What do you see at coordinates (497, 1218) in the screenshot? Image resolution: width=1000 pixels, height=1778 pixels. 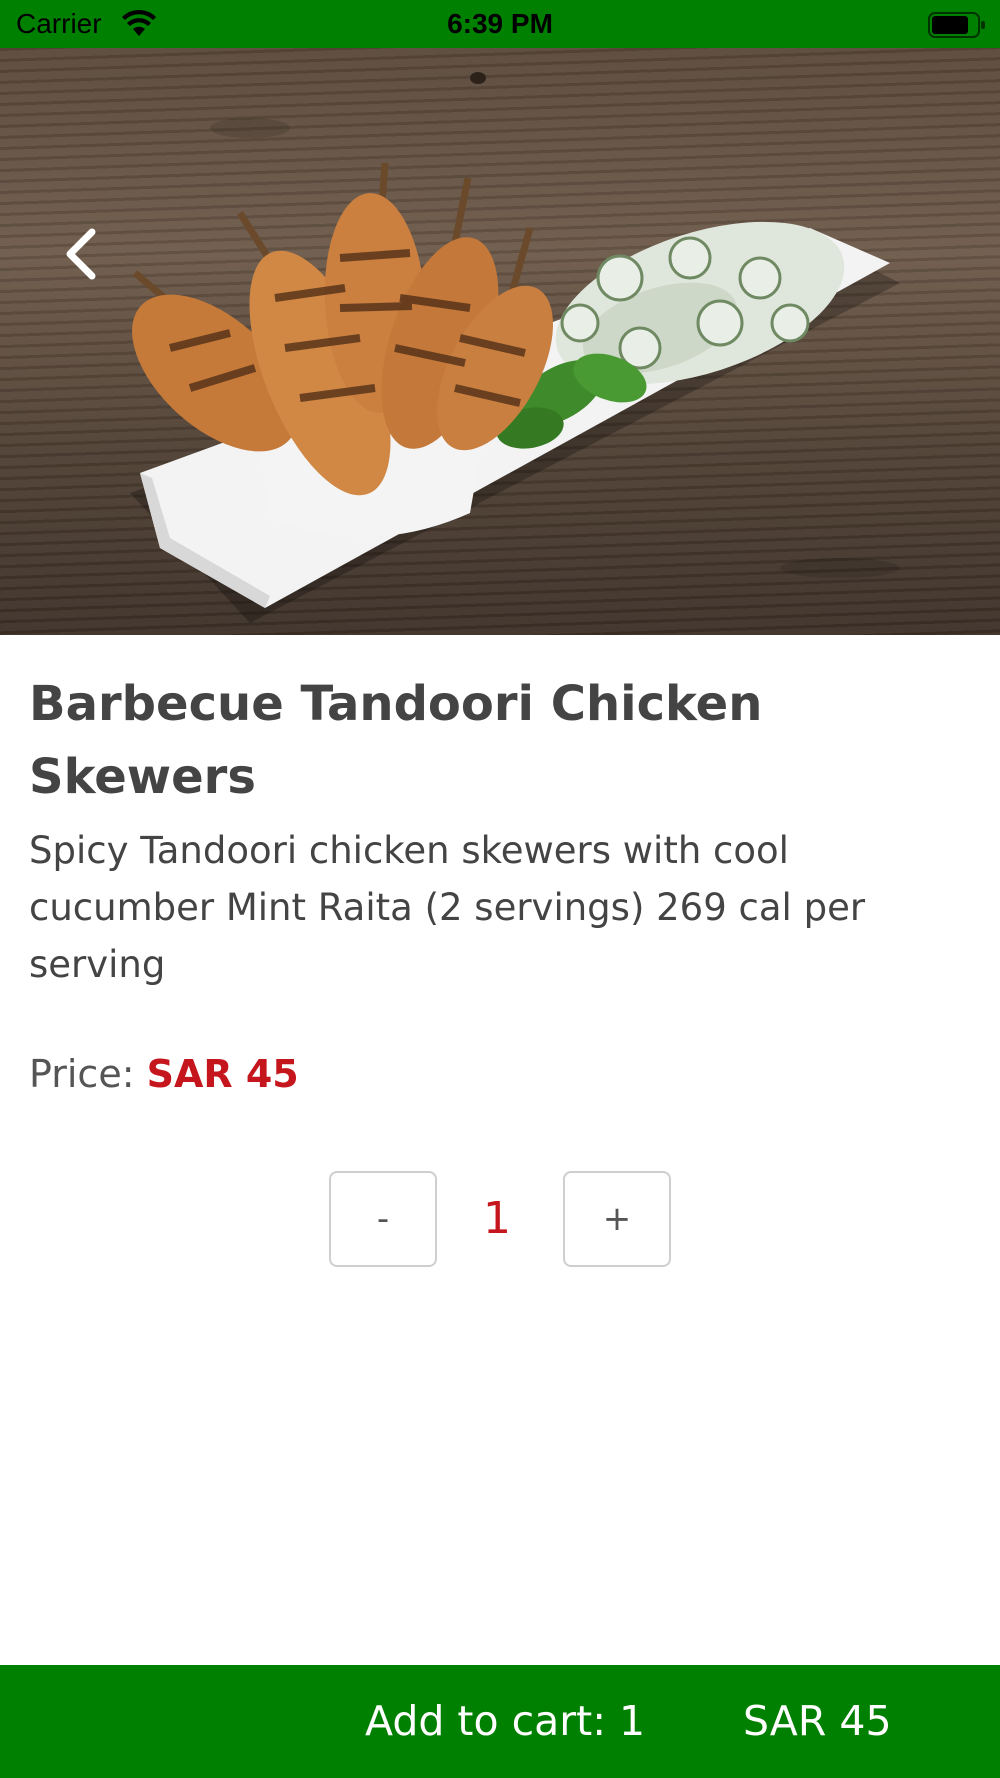 I see `quantity-value: 1` at bounding box center [497, 1218].